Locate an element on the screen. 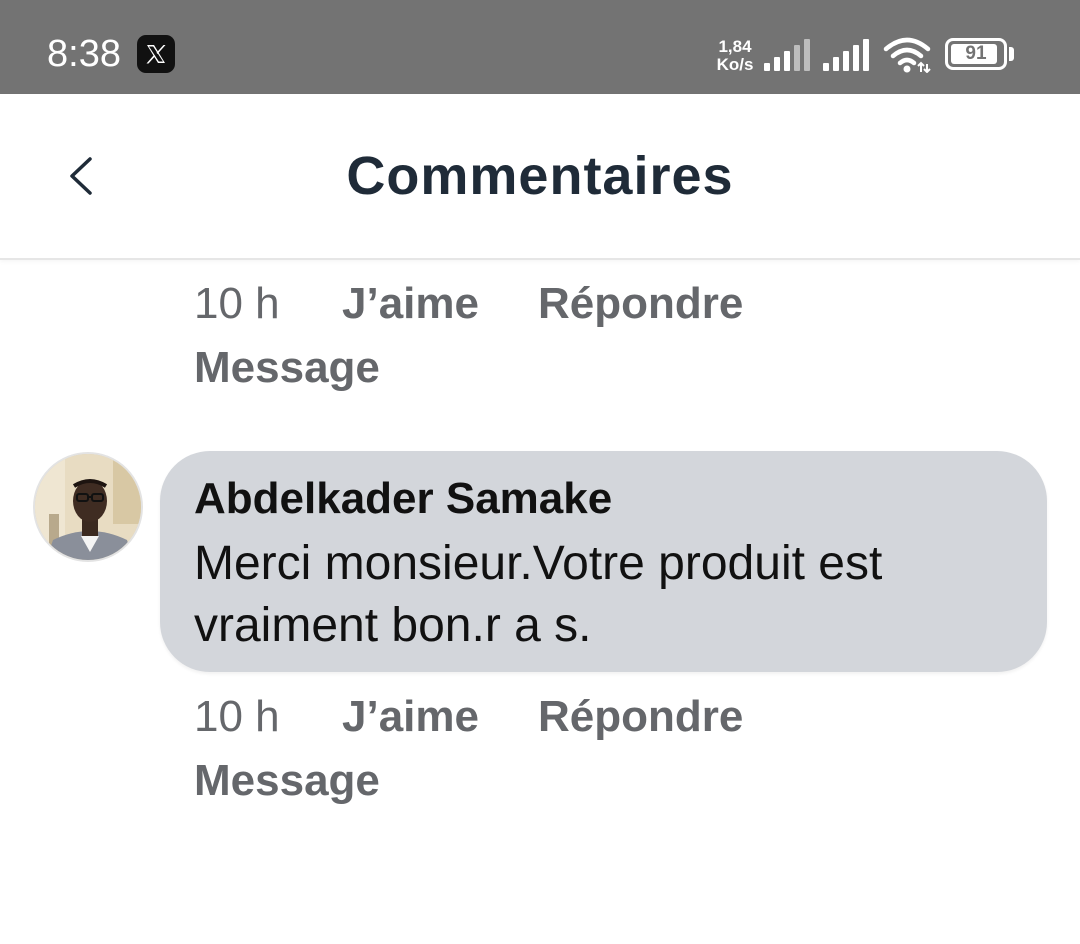  status-bar: 8:38 1,84 Ko/s 91 is located at coordinates (540, 47).